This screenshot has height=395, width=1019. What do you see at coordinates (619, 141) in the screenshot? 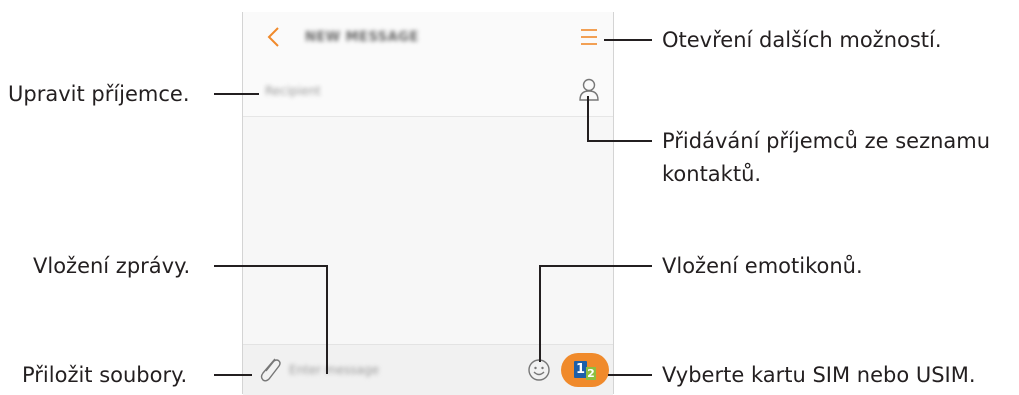
I see `callout-line-contacts-h` at bounding box center [619, 141].